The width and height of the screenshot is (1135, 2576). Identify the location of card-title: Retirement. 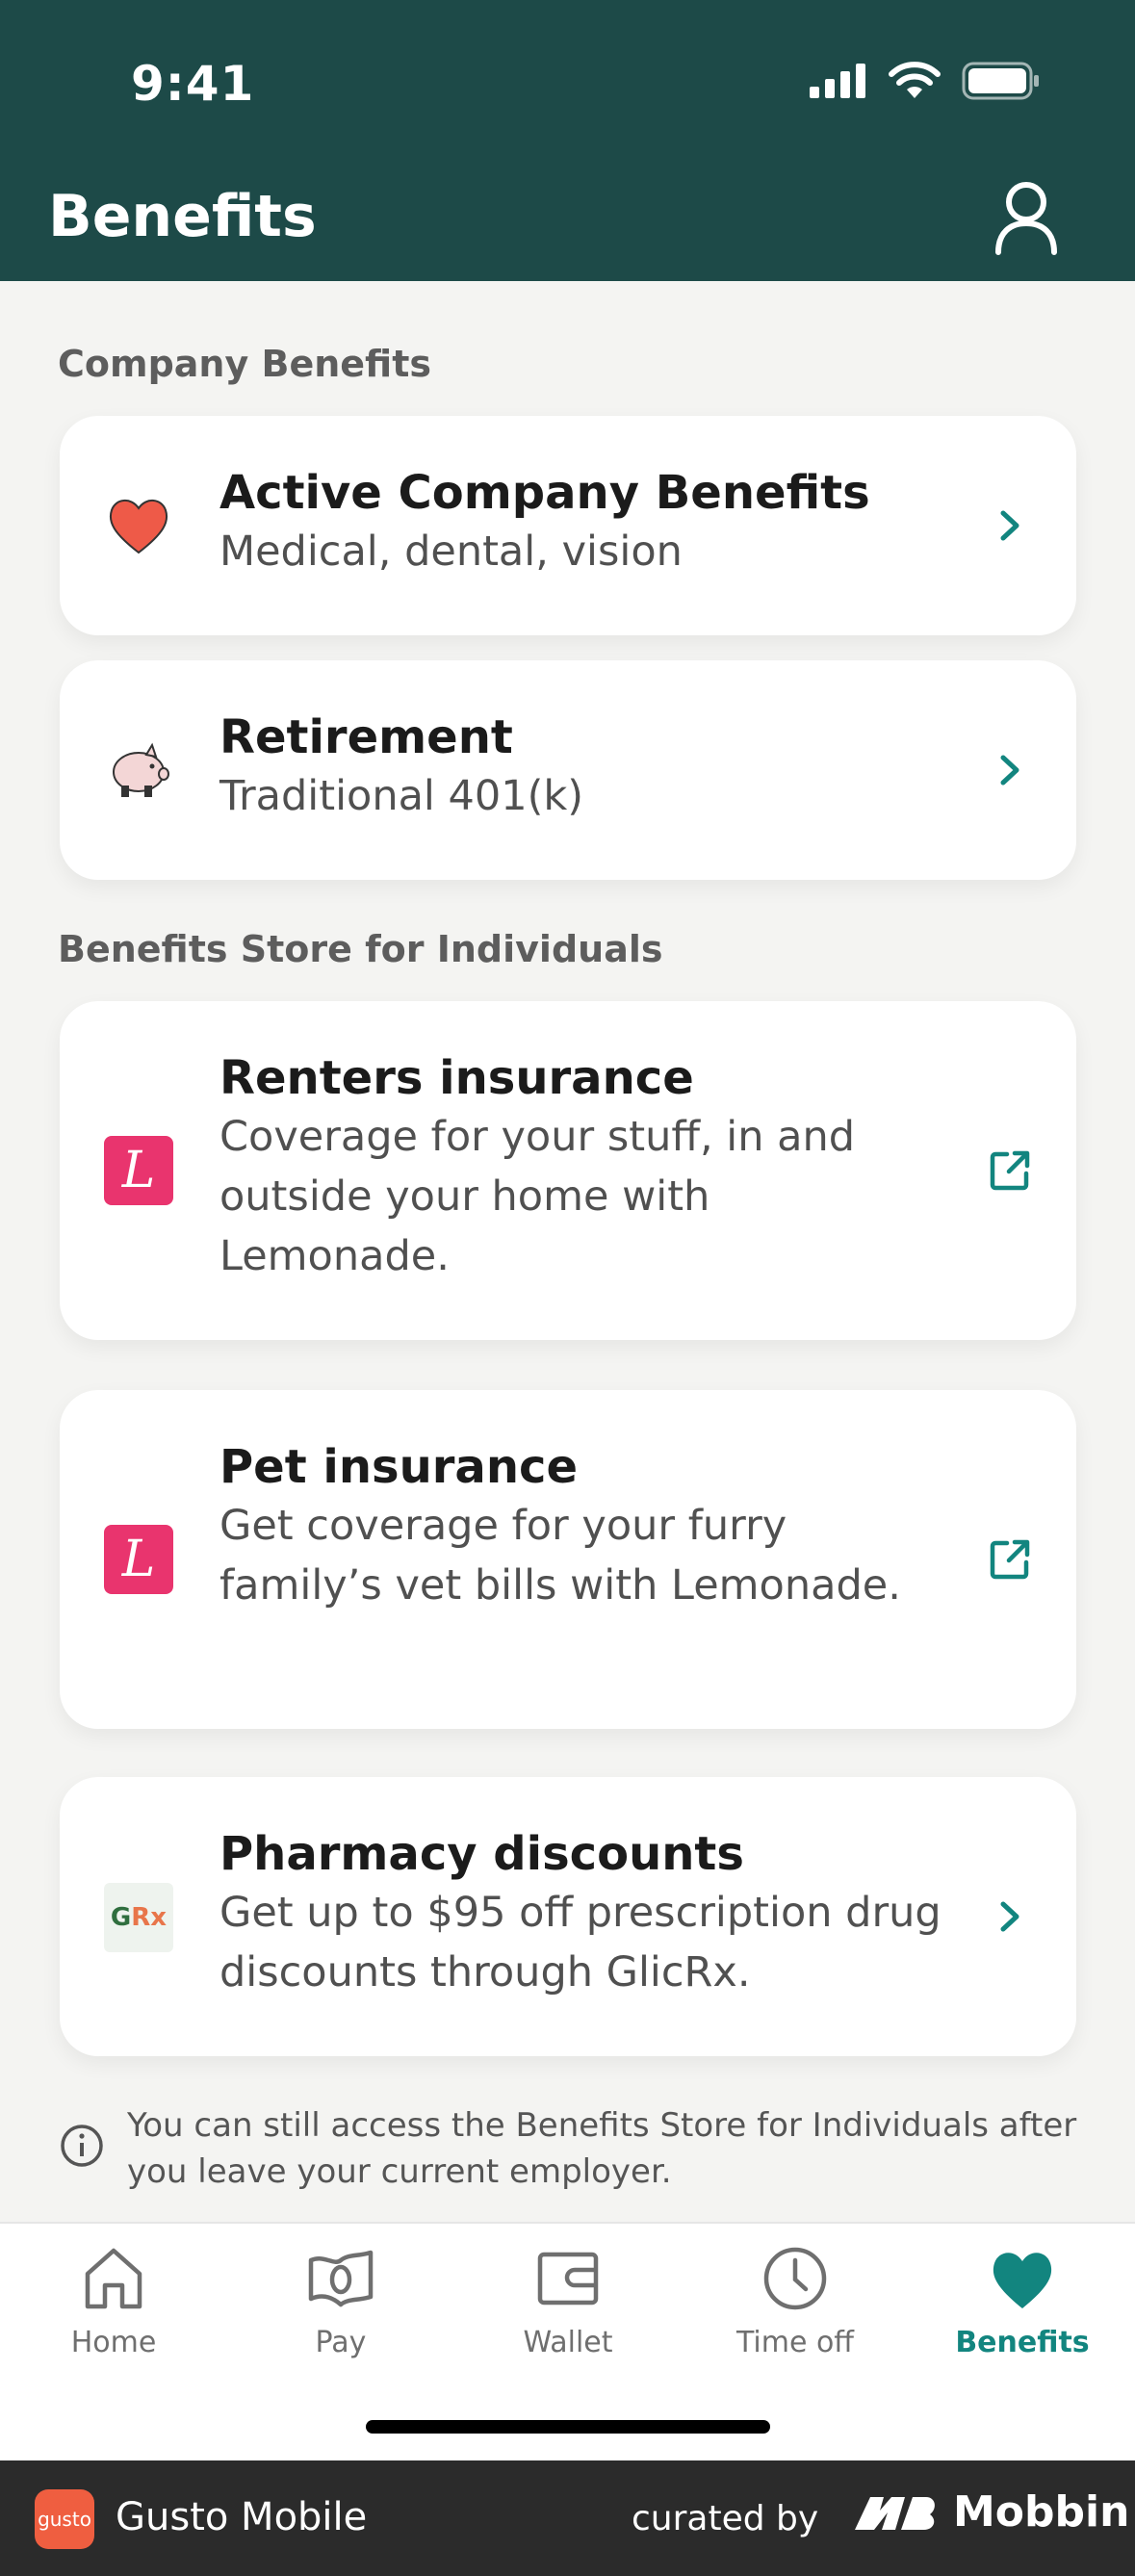
(366, 737).